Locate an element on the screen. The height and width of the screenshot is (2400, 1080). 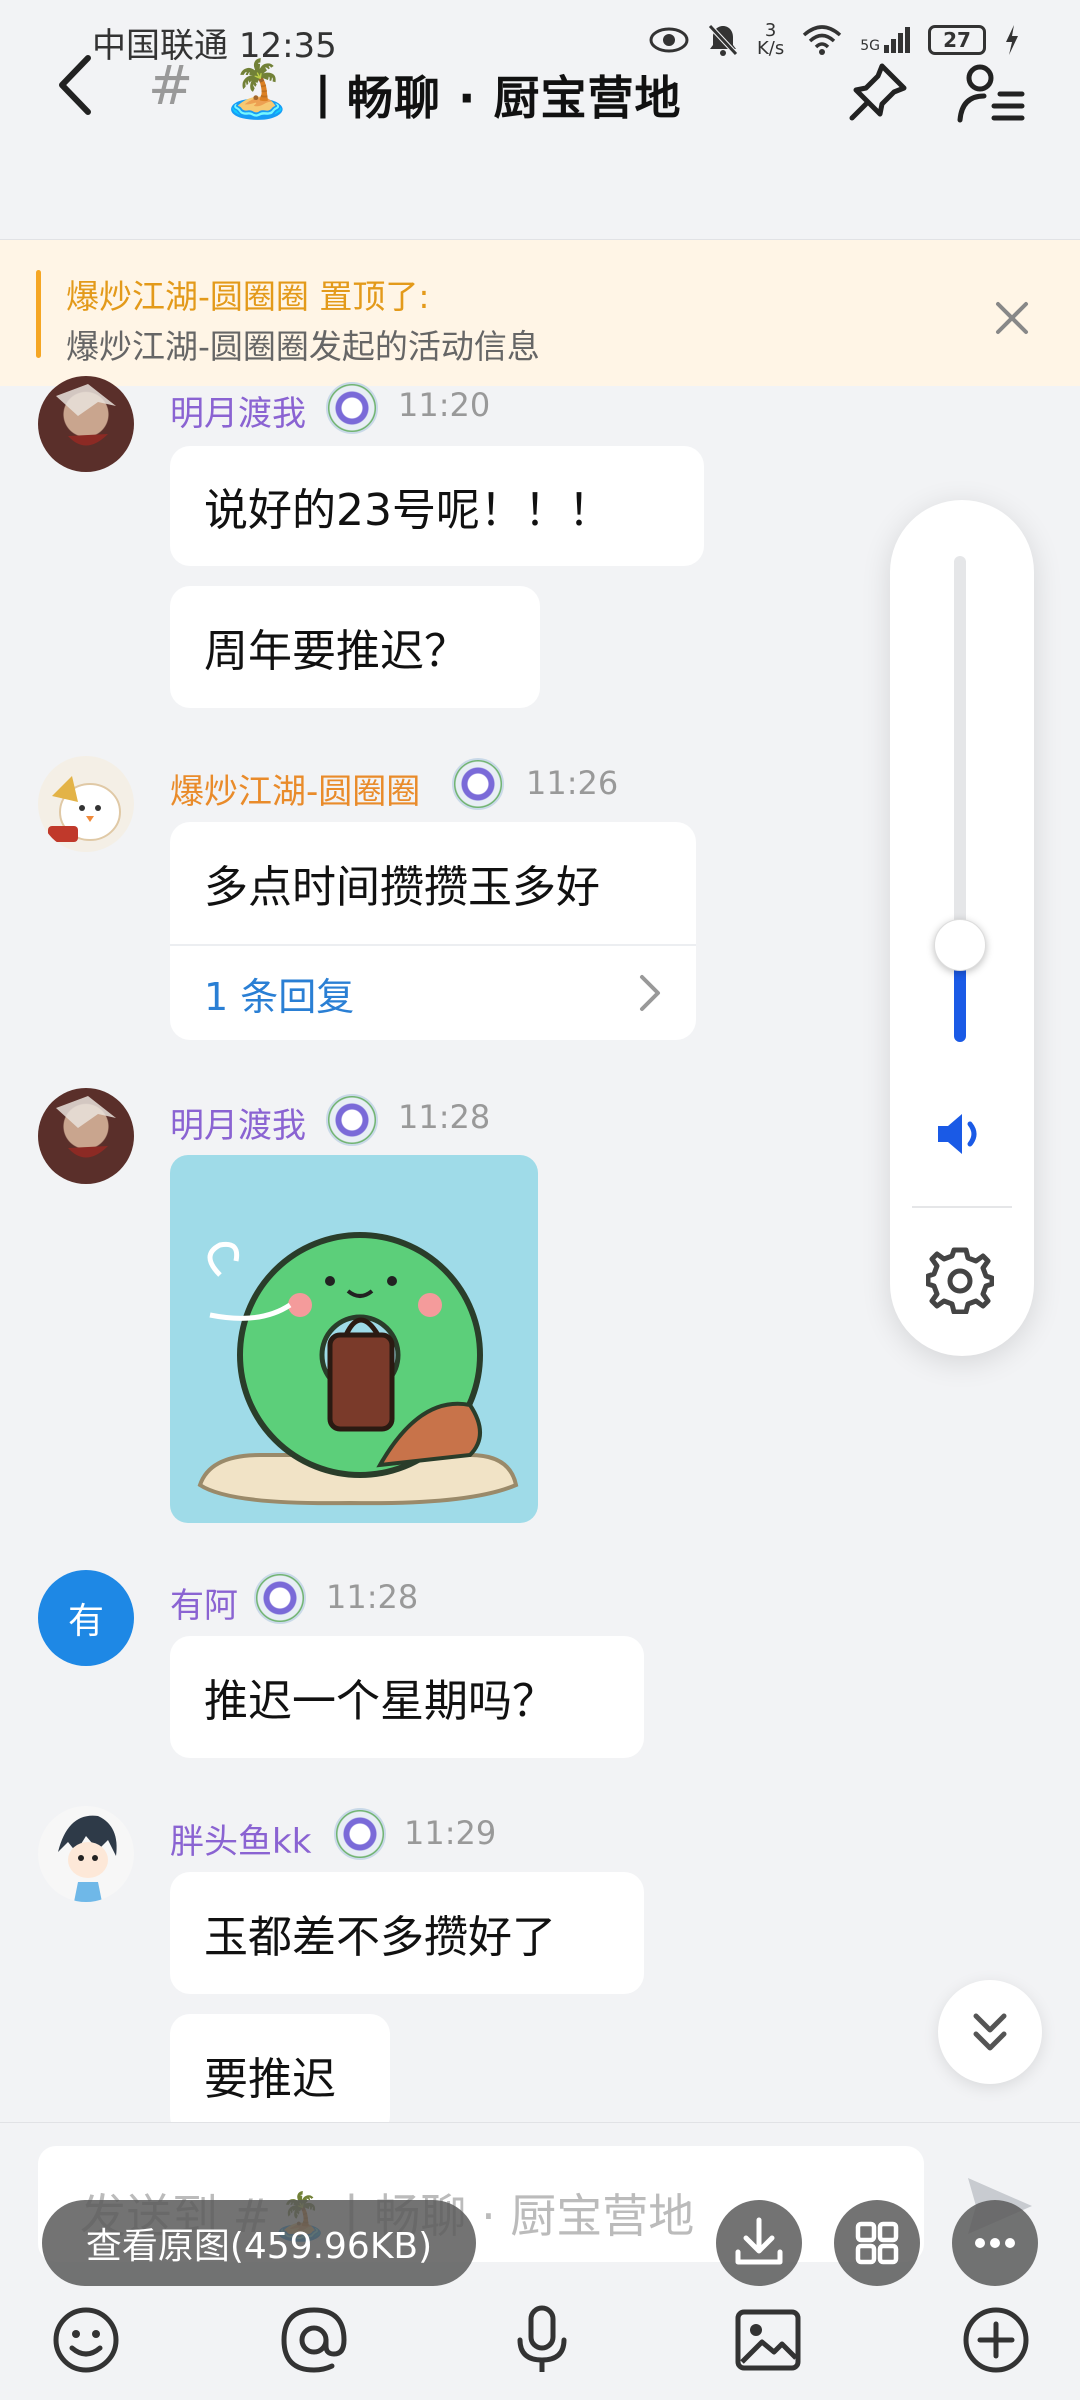
message-bubble: 多点时间攒攒玉多好 is located at coordinates (433, 884).